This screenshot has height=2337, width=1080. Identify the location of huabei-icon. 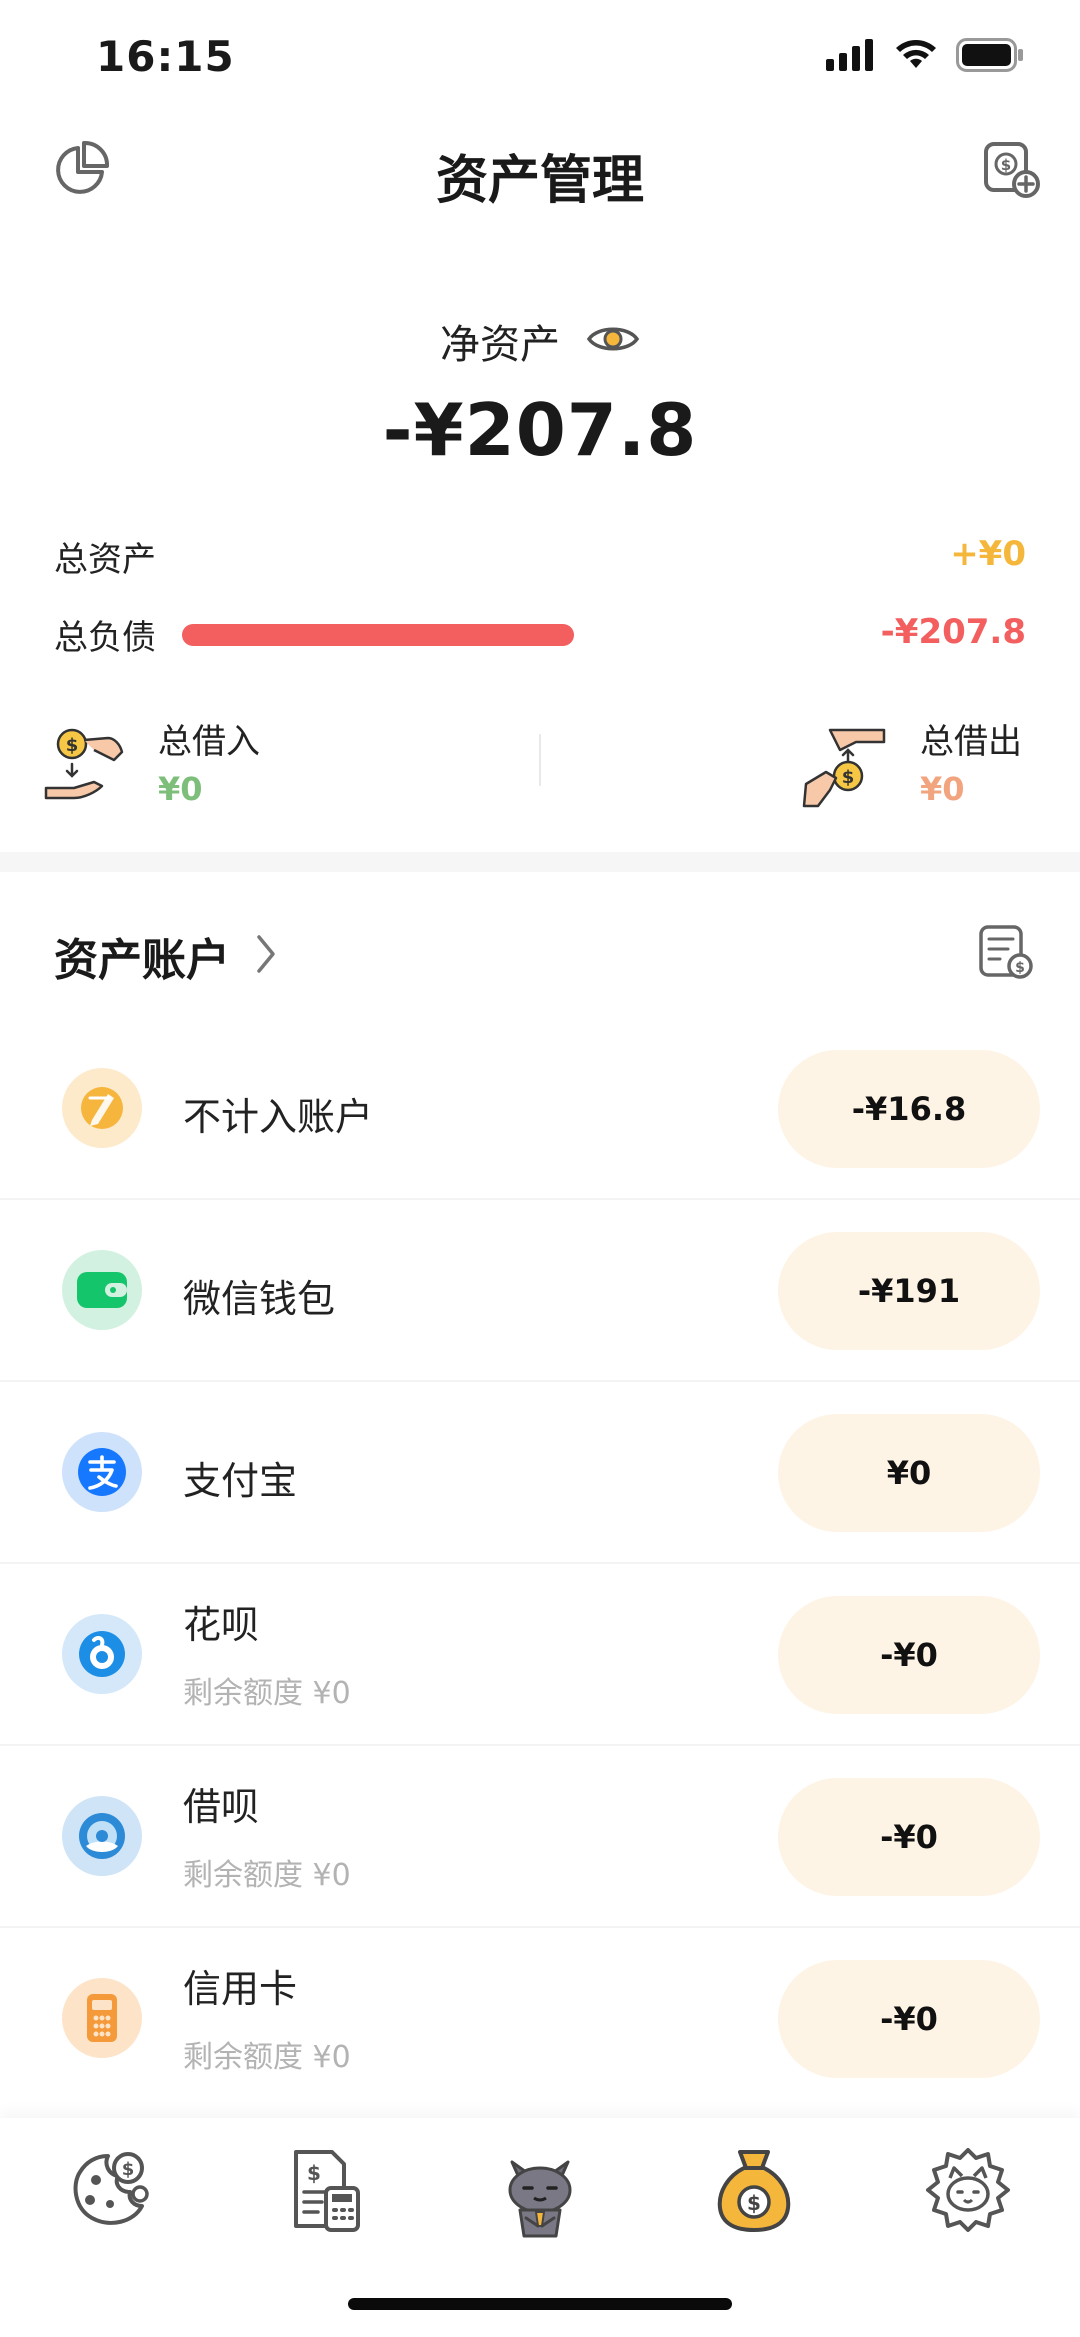
(102, 1654).